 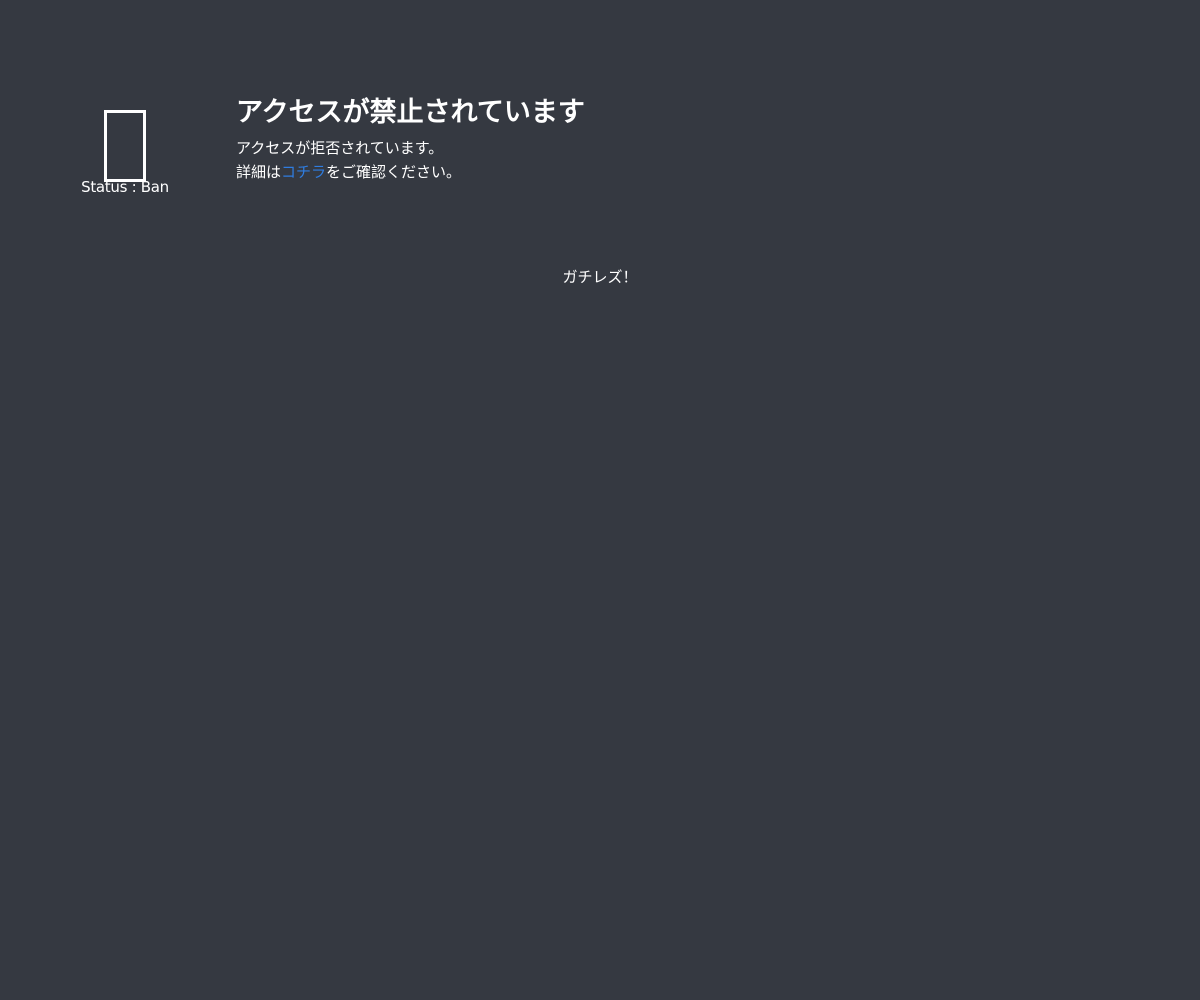 I want to click on description-line-2: 詳細はコチラをご確認ください。, so click(x=410, y=172).